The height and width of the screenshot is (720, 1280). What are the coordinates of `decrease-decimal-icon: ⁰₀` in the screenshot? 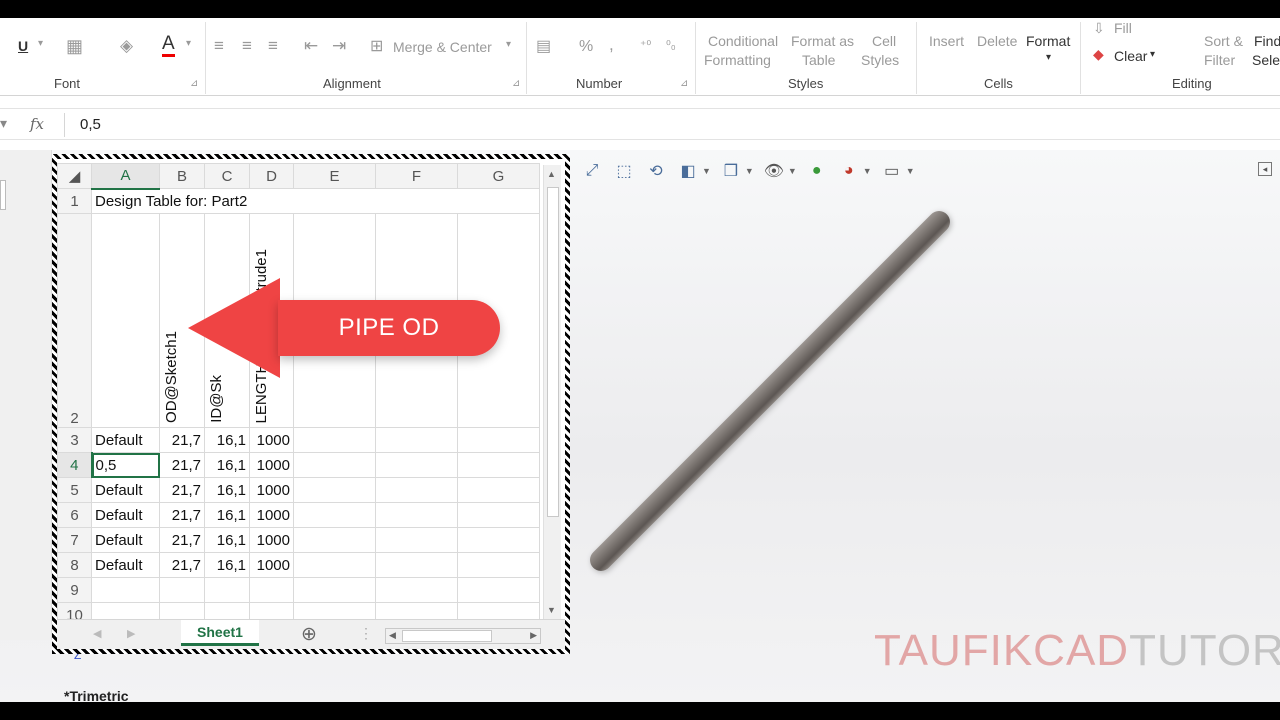 It's located at (671, 45).